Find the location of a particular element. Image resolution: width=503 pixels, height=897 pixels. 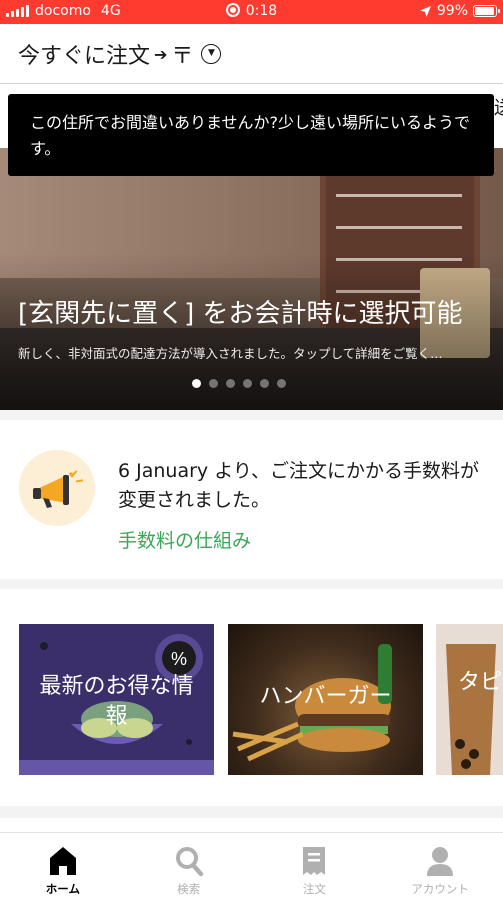

fee-info-link: 手数料の仕組み is located at coordinates (184, 539).